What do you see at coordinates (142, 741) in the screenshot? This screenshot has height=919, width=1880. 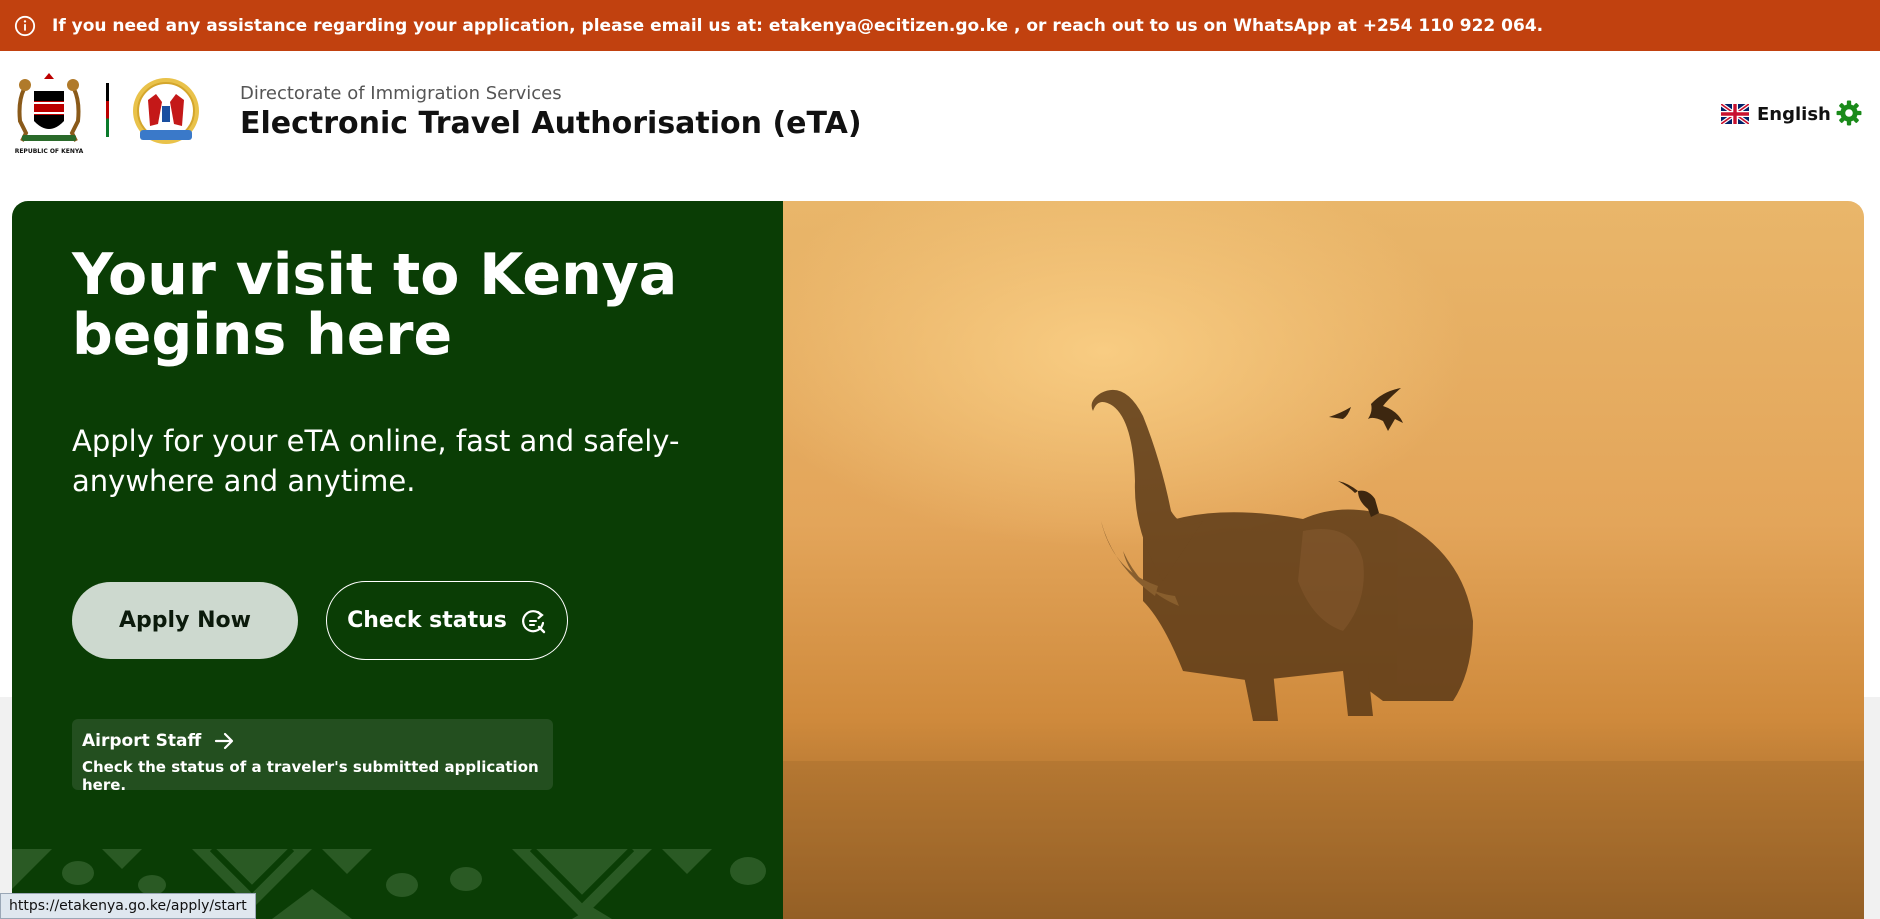 I see `airport-staff-title: Airport Staff` at bounding box center [142, 741].